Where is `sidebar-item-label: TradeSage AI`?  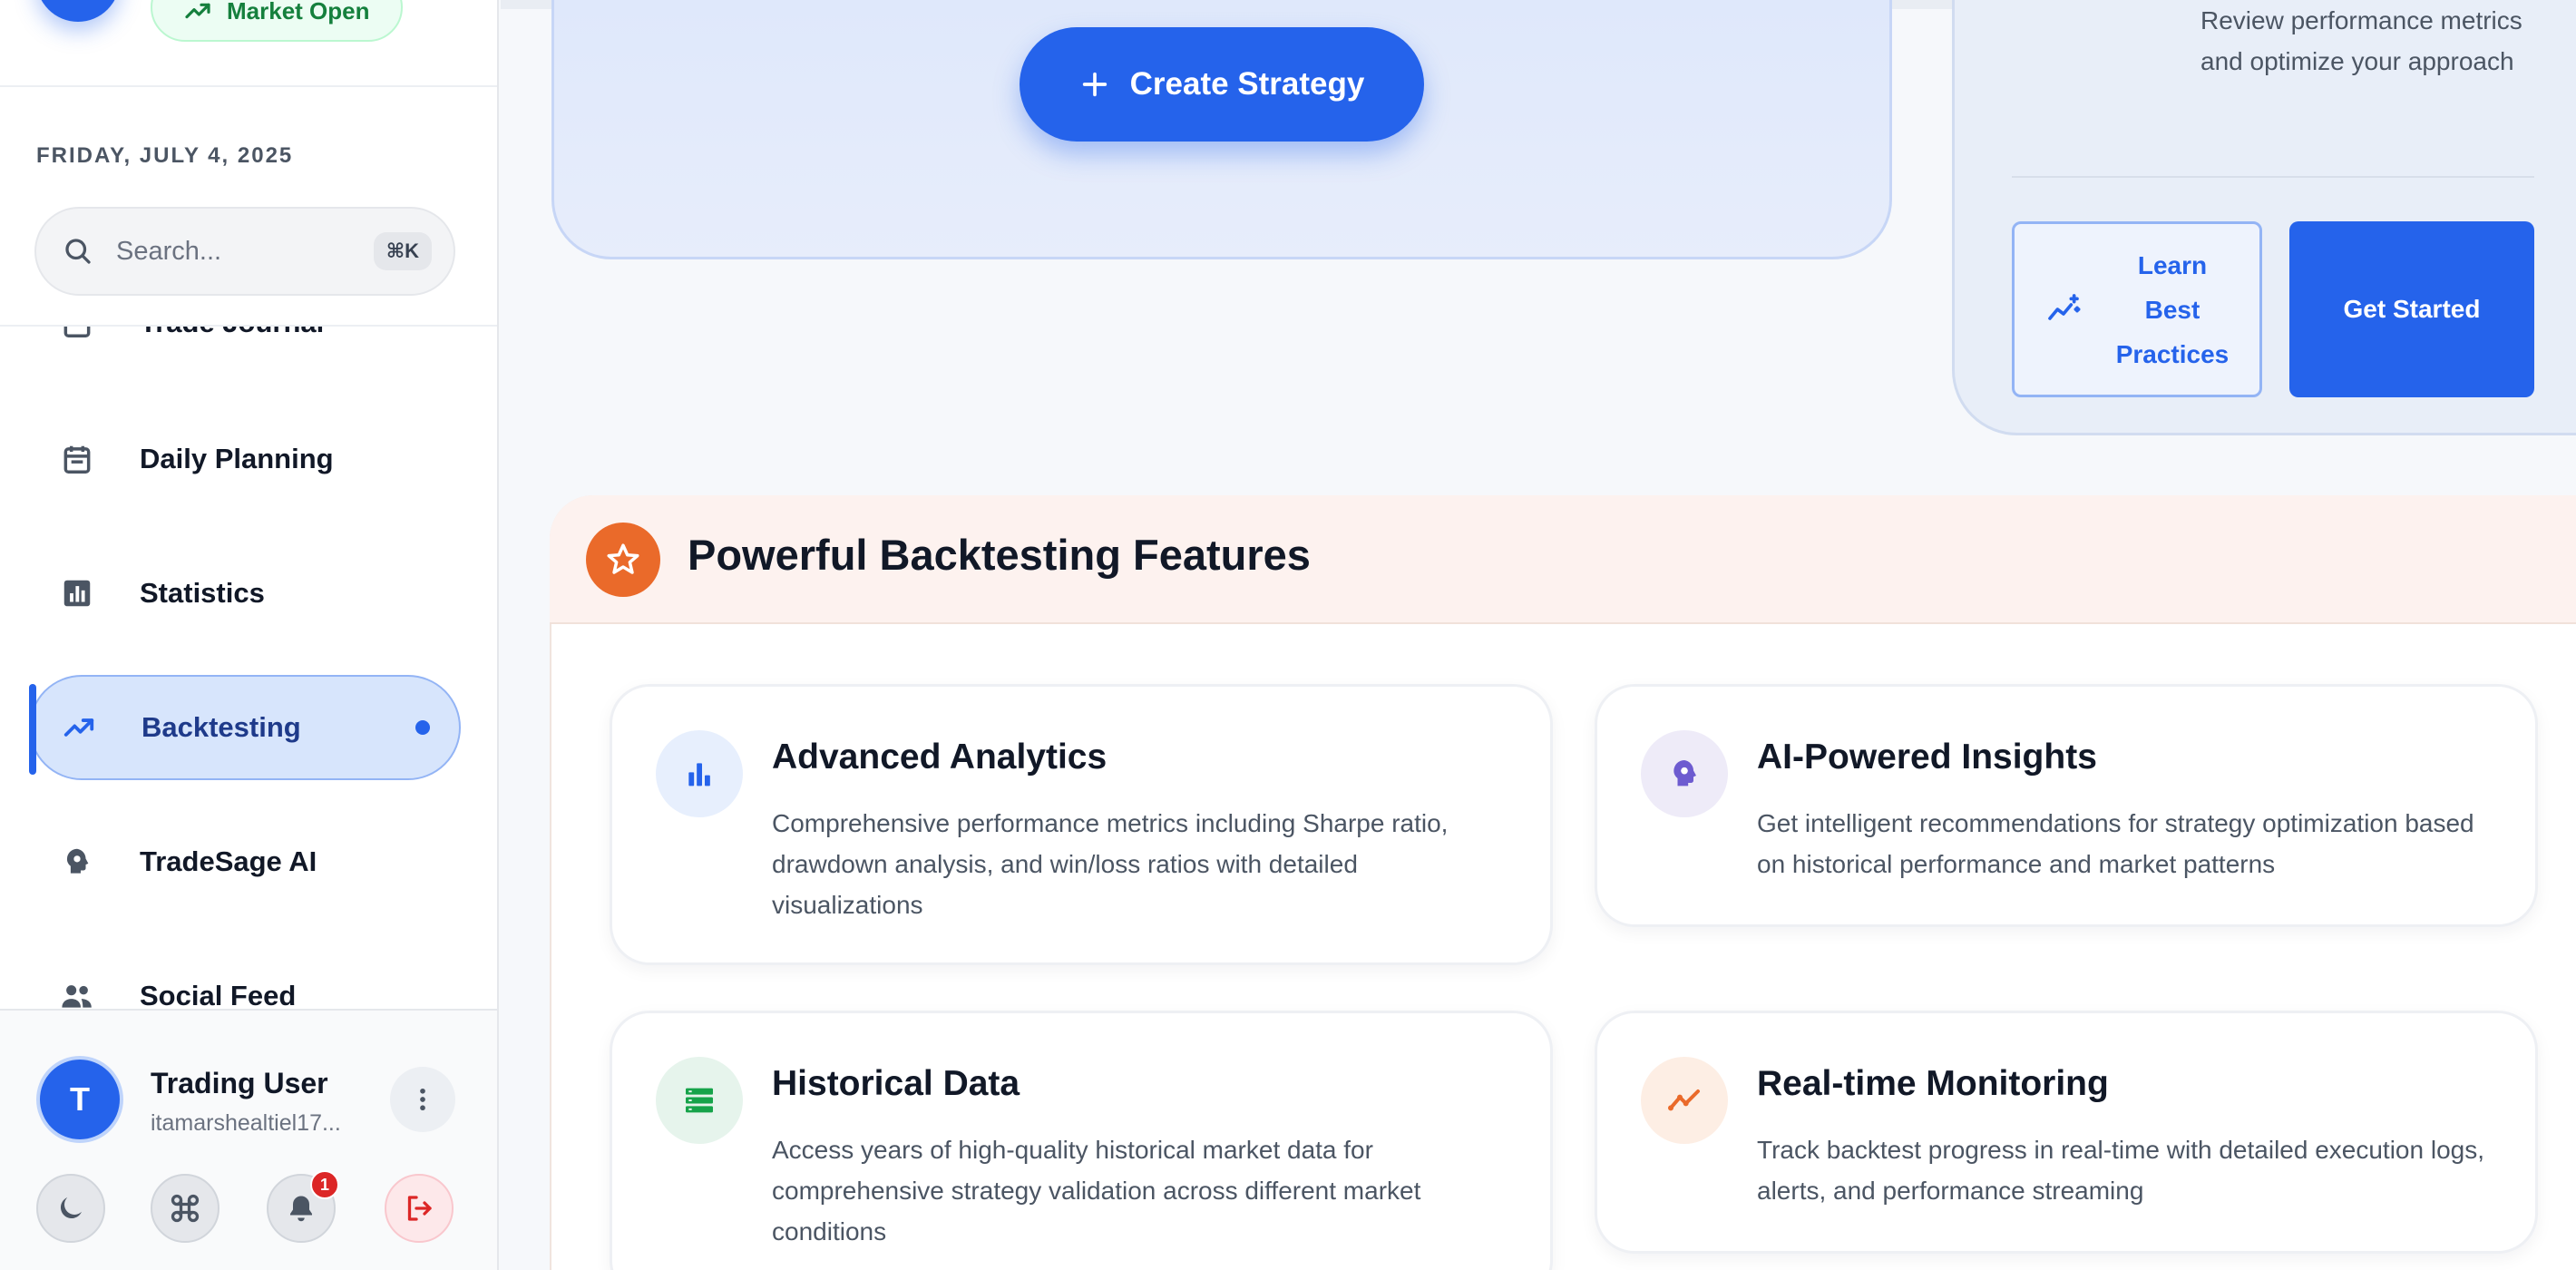 sidebar-item-label: TradeSage AI is located at coordinates (228, 861).